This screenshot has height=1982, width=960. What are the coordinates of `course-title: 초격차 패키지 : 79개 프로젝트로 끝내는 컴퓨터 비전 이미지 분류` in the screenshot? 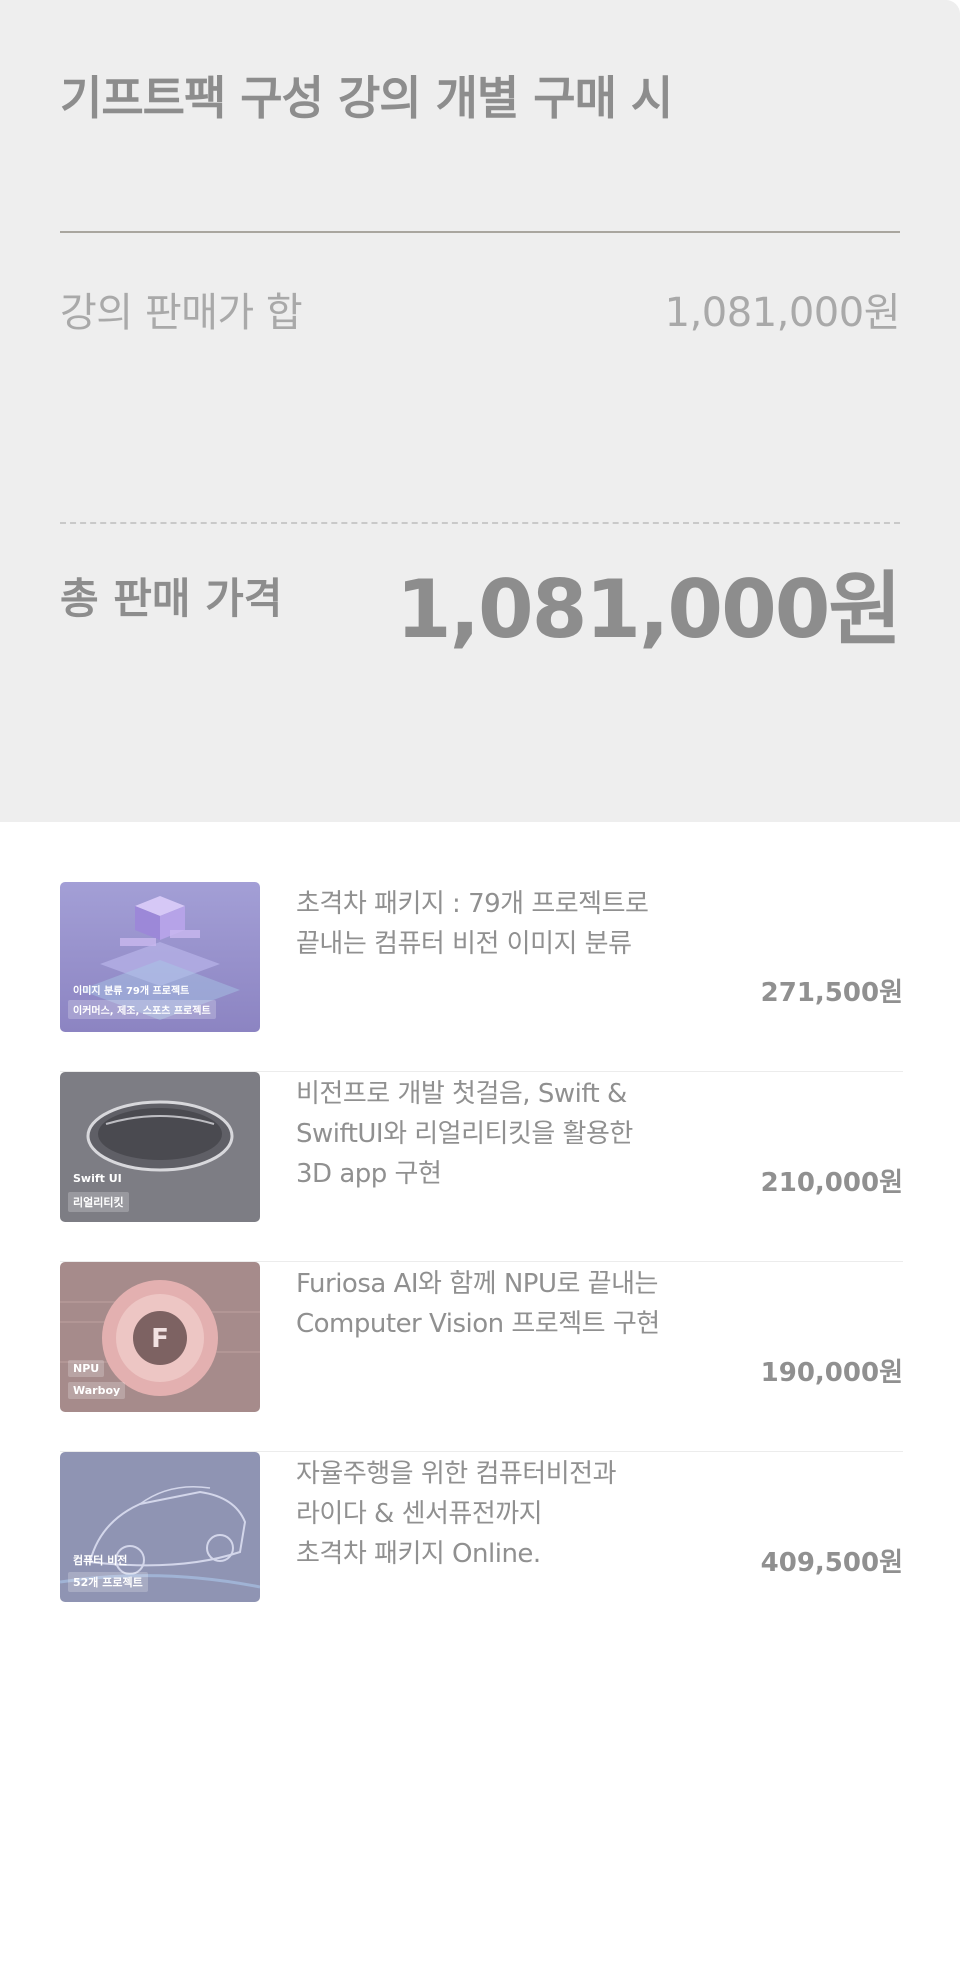 It's located at (496, 924).